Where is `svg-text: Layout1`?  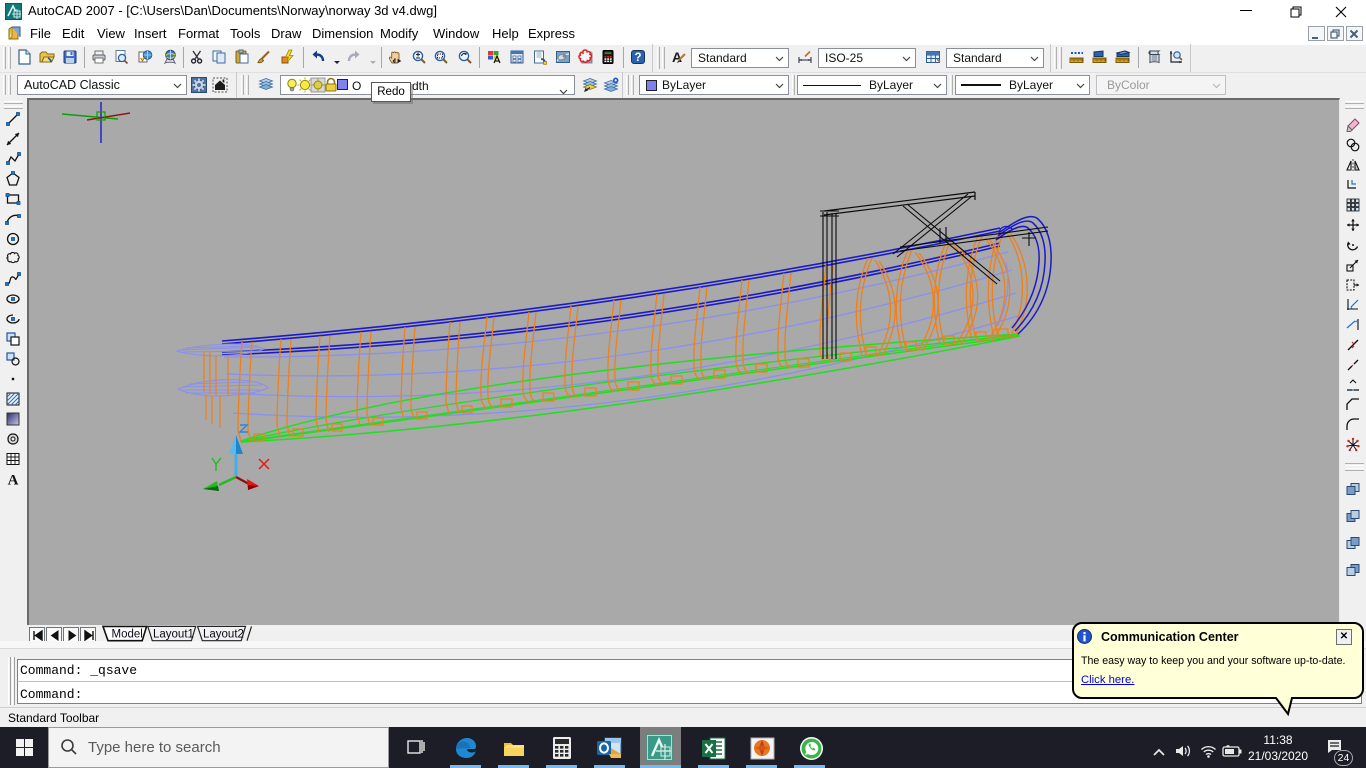 svg-text: Layout1 is located at coordinates (173, 634).